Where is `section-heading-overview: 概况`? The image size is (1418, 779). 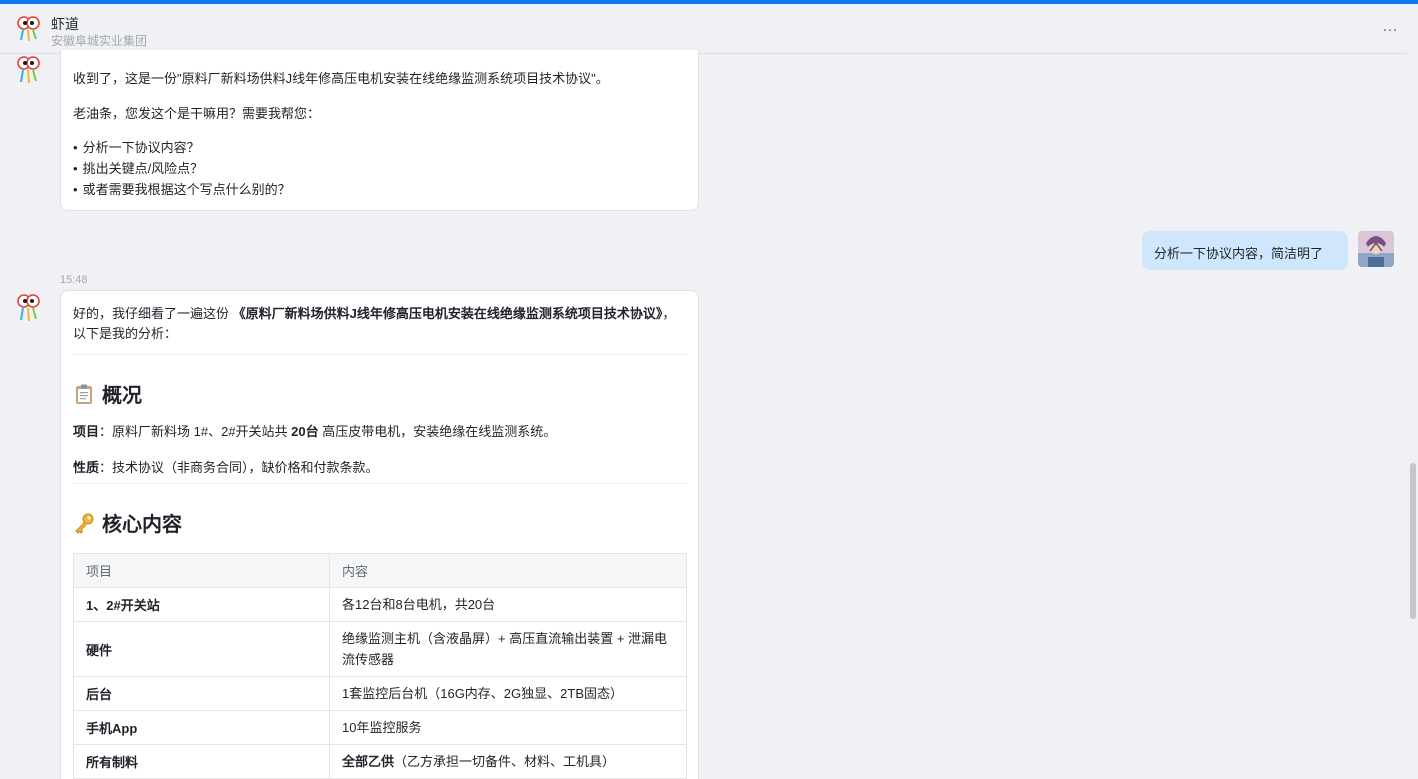
section-heading-overview: 概况 is located at coordinates (107, 393).